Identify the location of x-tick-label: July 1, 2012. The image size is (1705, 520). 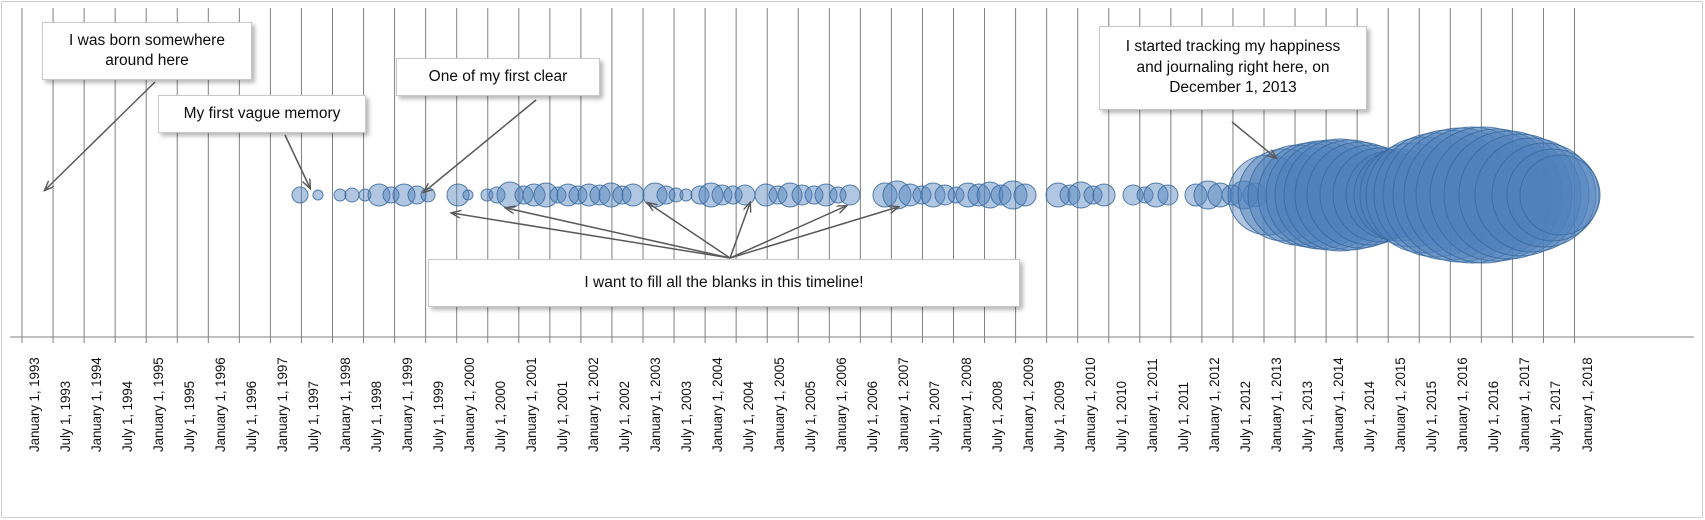
(1245, 416).